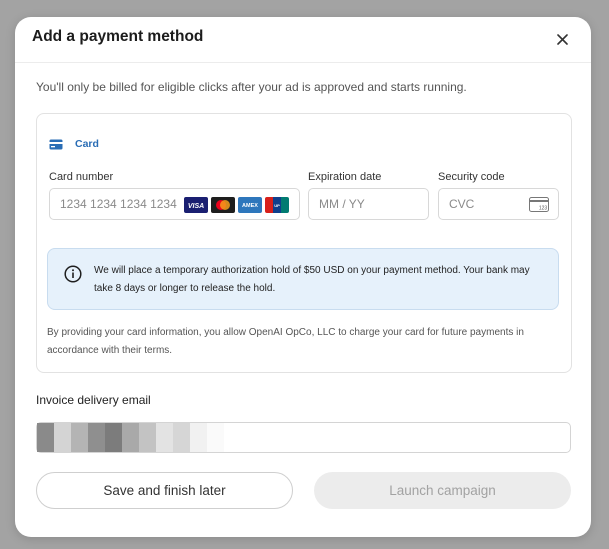 Image resolution: width=609 pixels, height=549 pixels. Describe the element at coordinates (87, 144) in the screenshot. I see `tab-card-label: Card` at that location.